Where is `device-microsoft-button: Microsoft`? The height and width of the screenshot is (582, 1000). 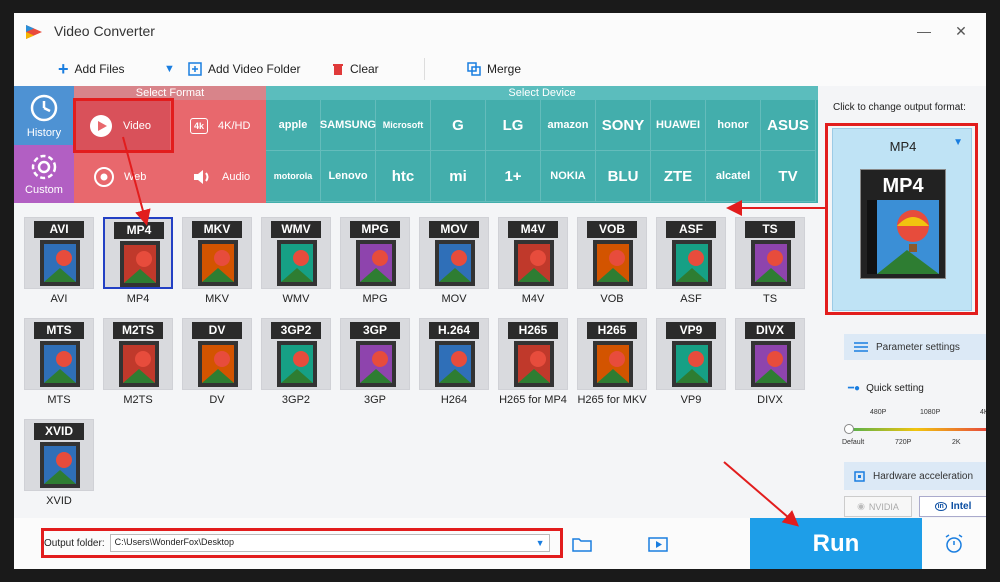 device-microsoft-button: Microsoft is located at coordinates (403, 125).